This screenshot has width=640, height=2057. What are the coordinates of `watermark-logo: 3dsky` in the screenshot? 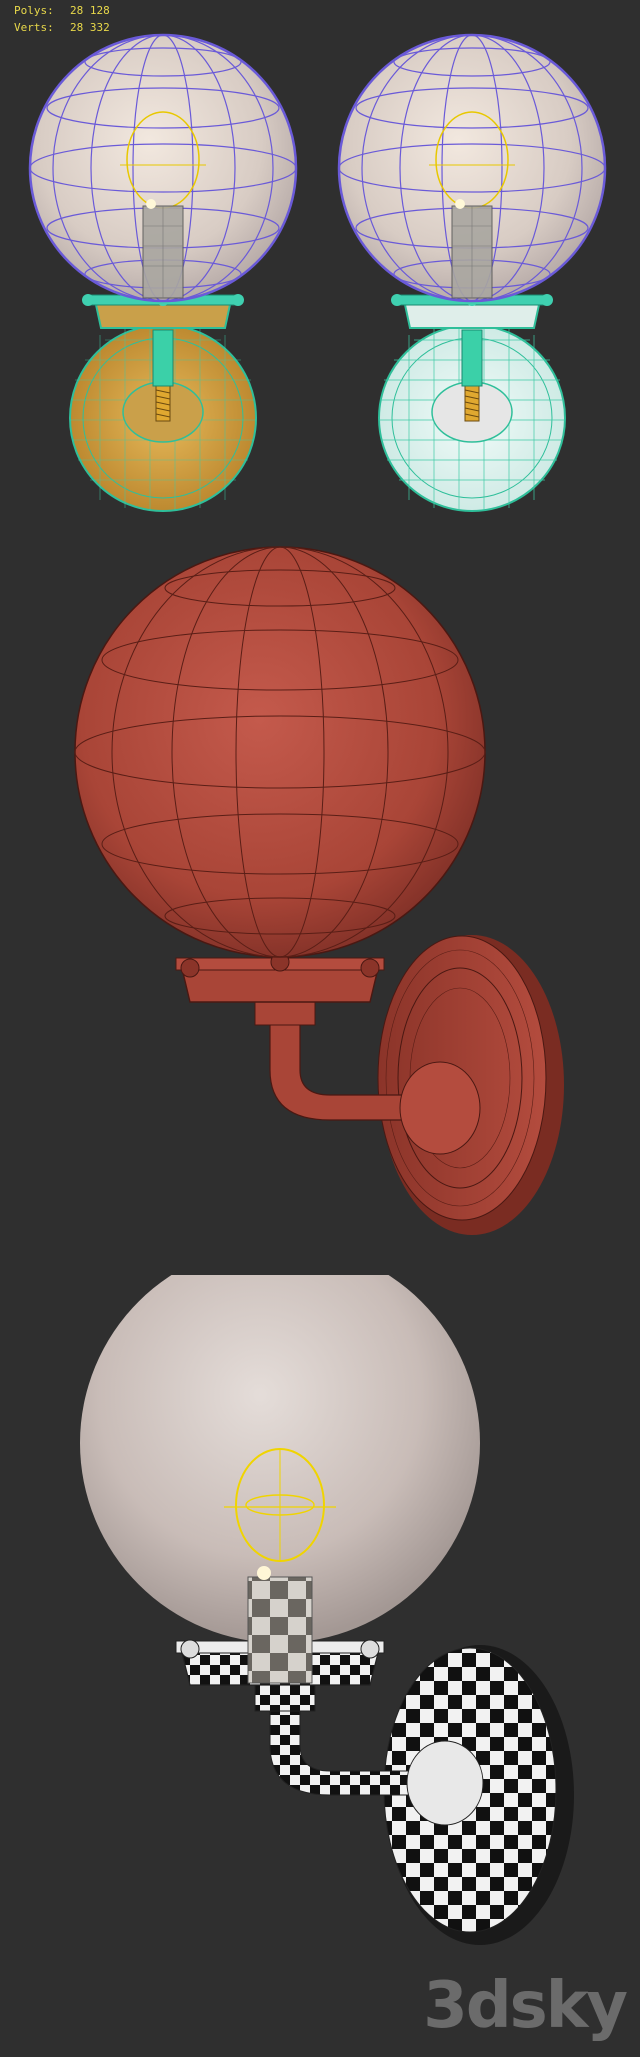 It's located at (525, 2006).